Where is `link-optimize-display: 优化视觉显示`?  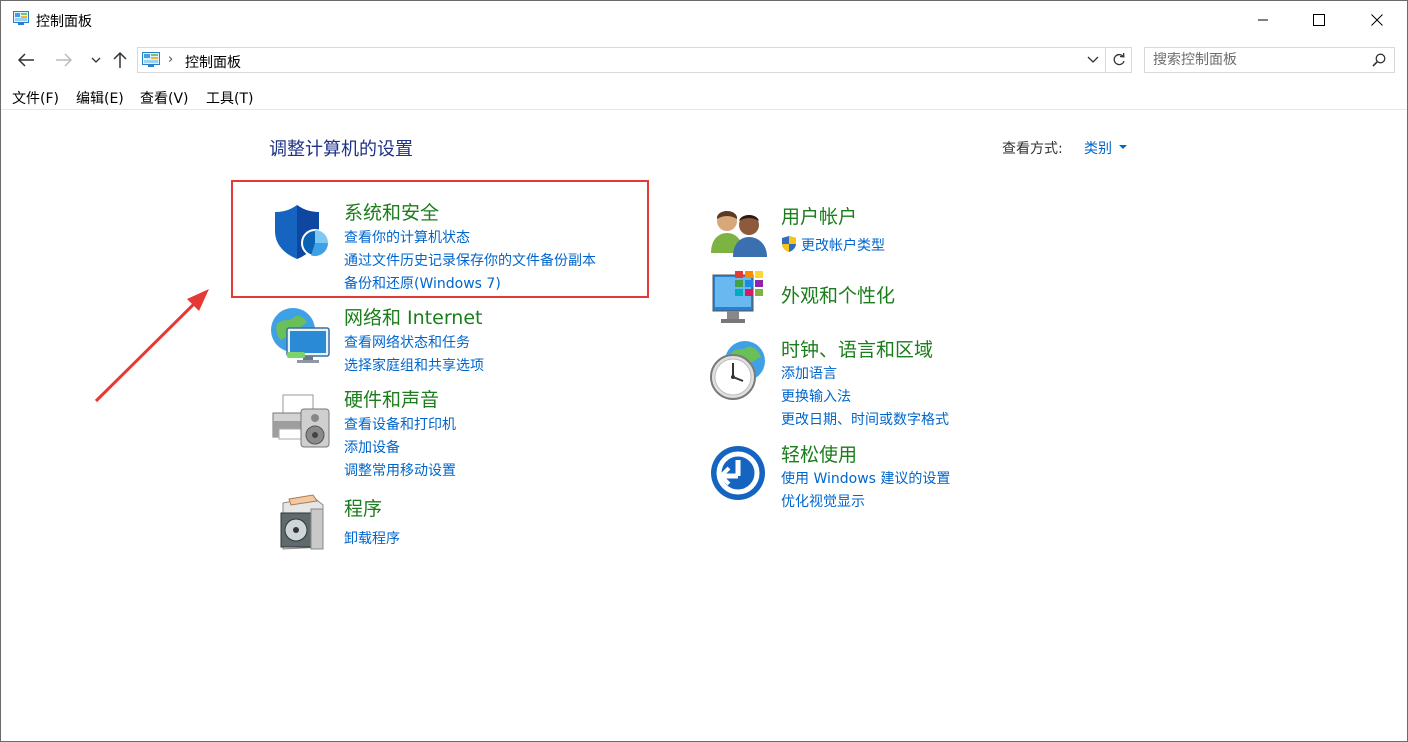
link-optimize-display: 优化视觉显示 is located at coordinates (823, 501).